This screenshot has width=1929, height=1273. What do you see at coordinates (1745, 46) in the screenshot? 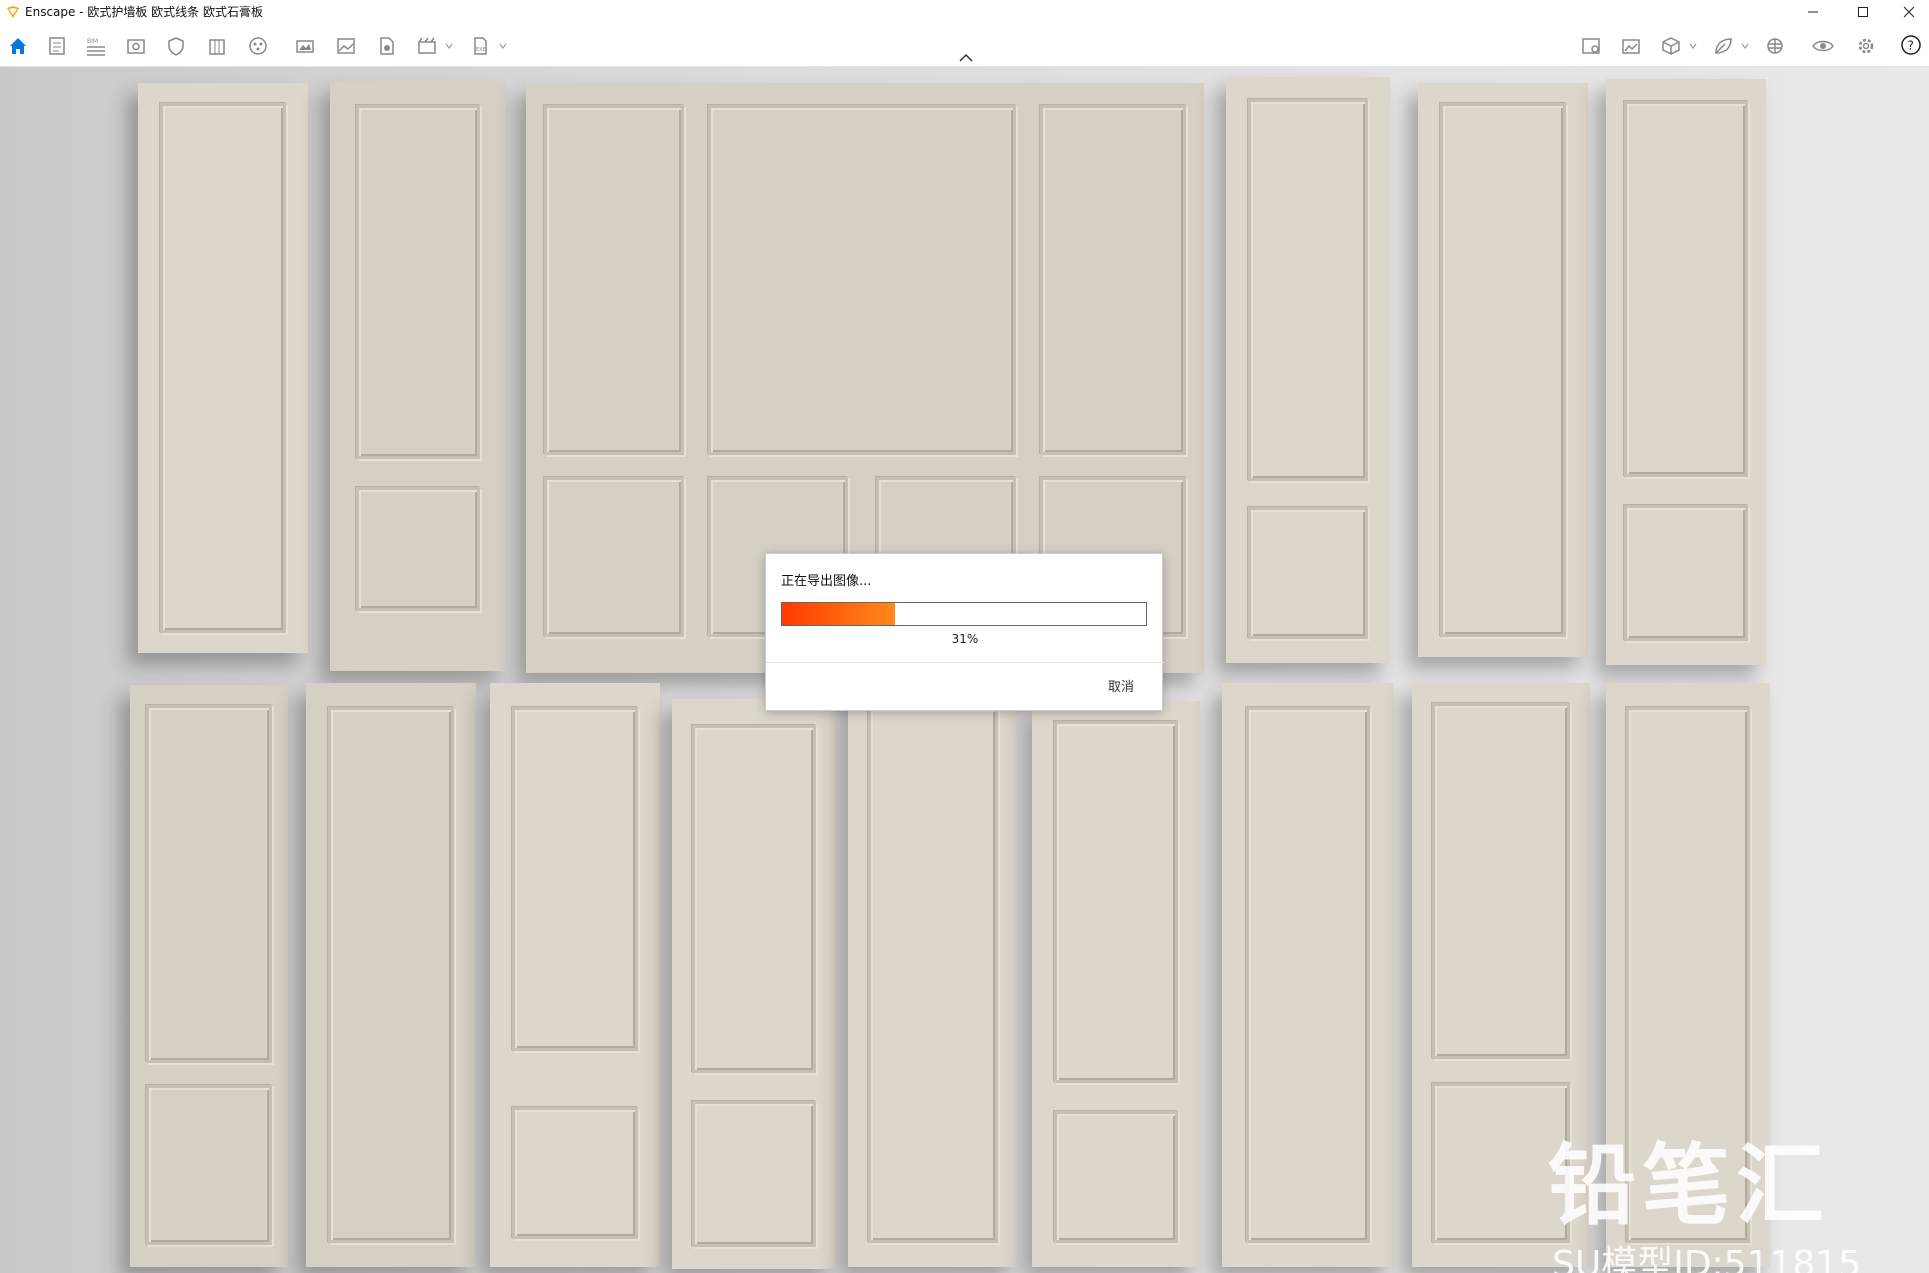
I see `leaf-dropdown-icon` at bounding box center [1745, 46].